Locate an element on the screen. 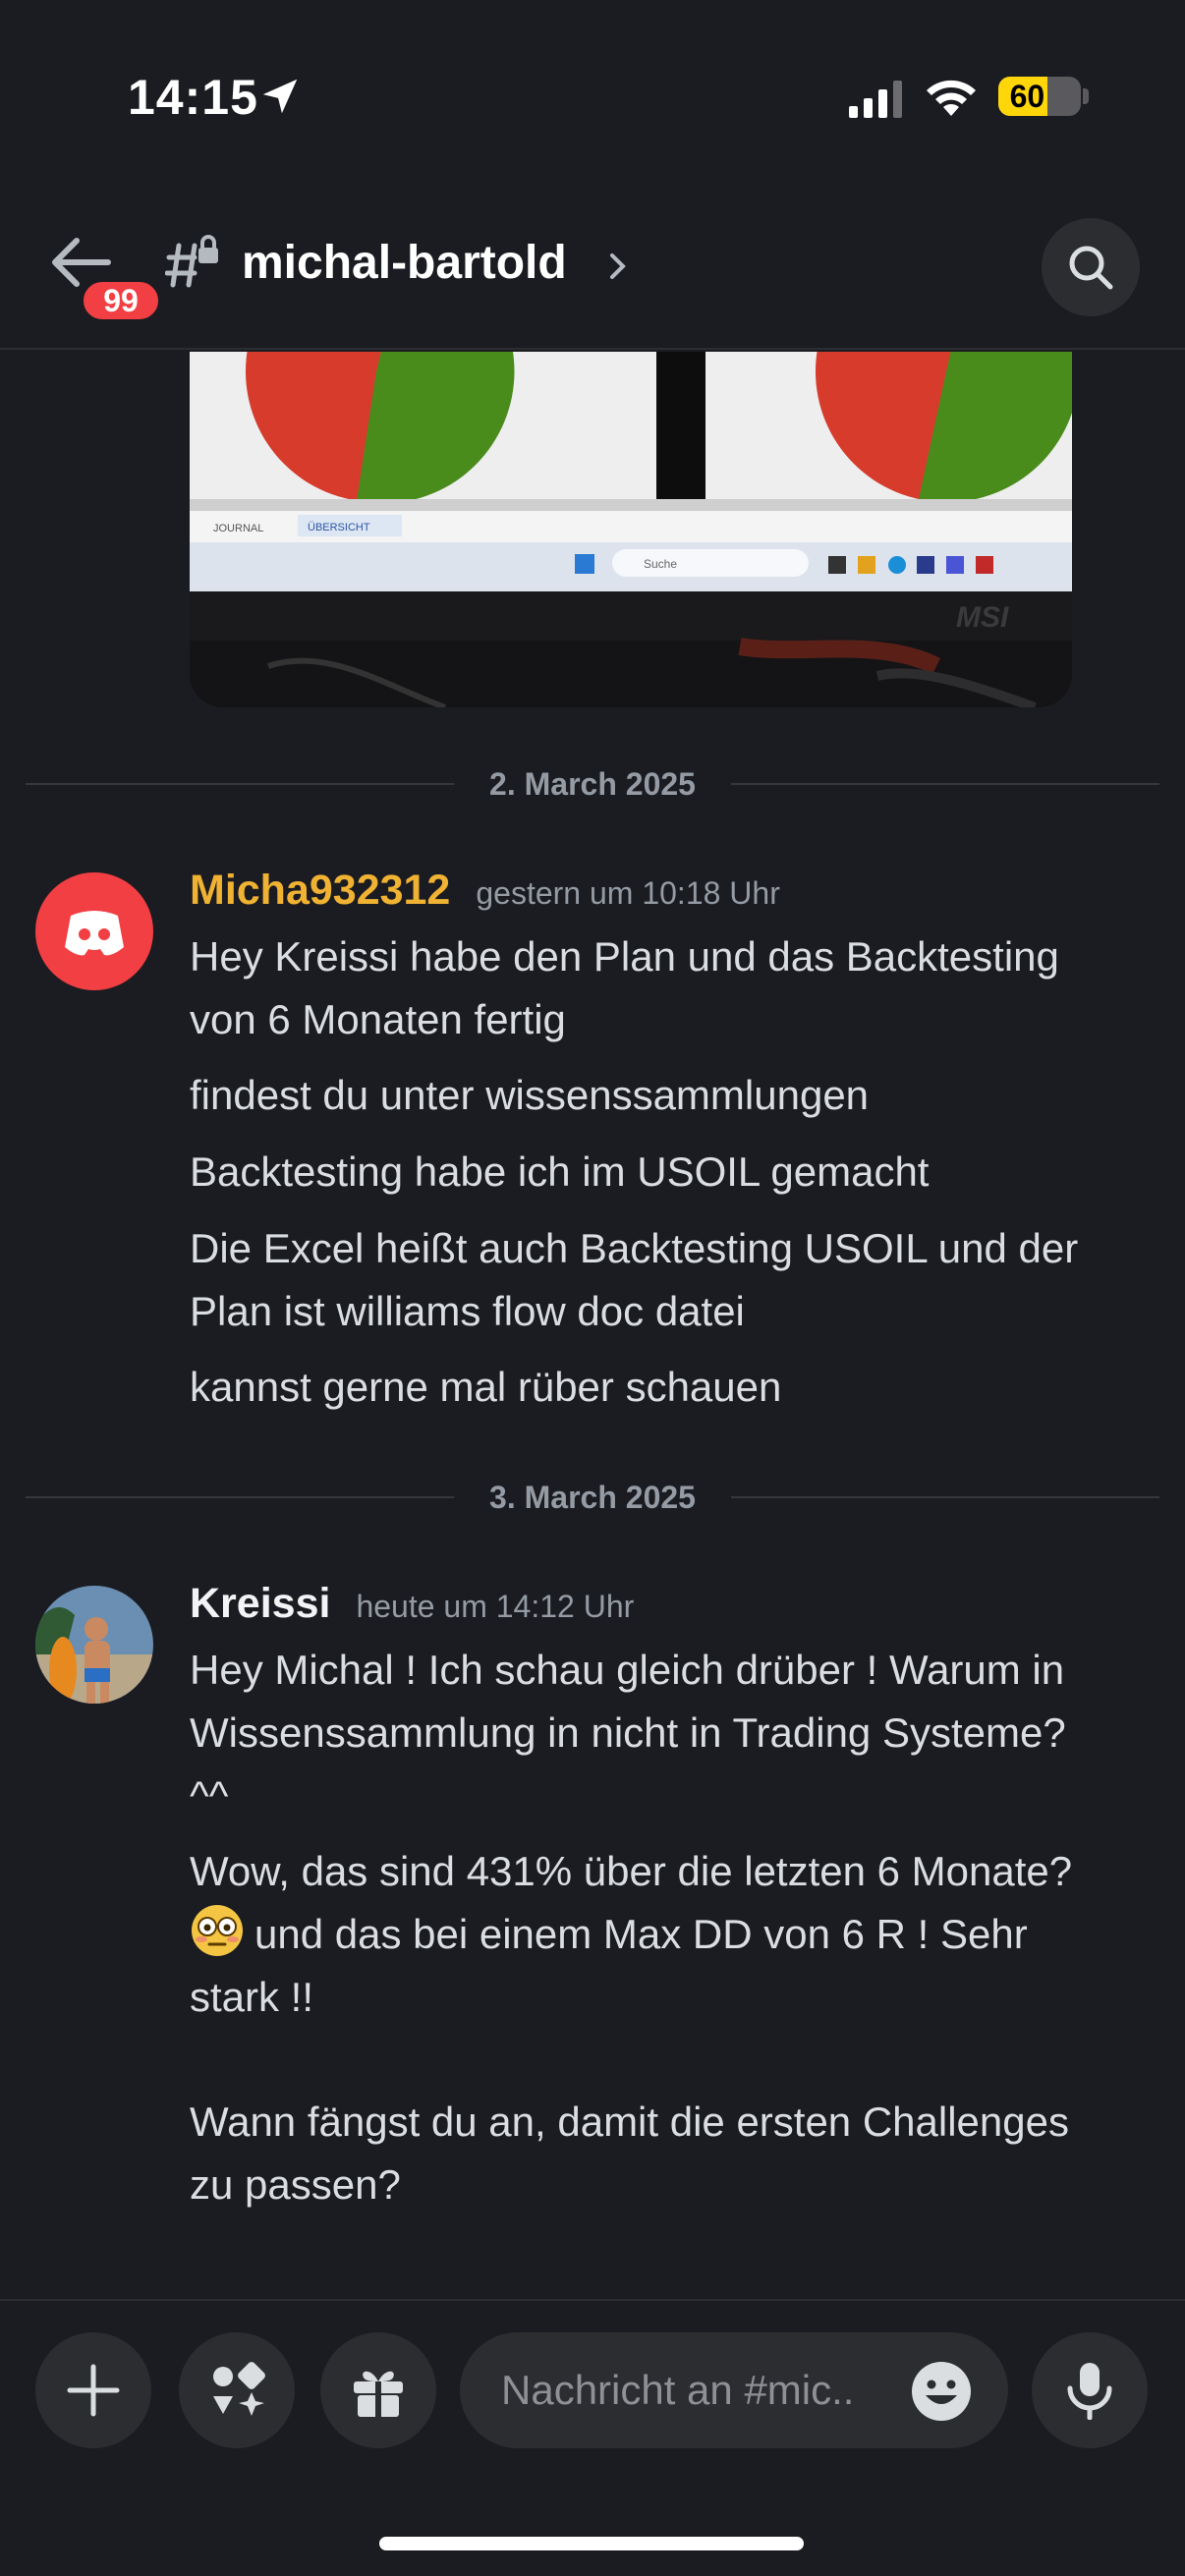 Image resolution: width=1185 pixels, height=2576 pixels. avatar-micha932312 is located at coordinates (94, 931).